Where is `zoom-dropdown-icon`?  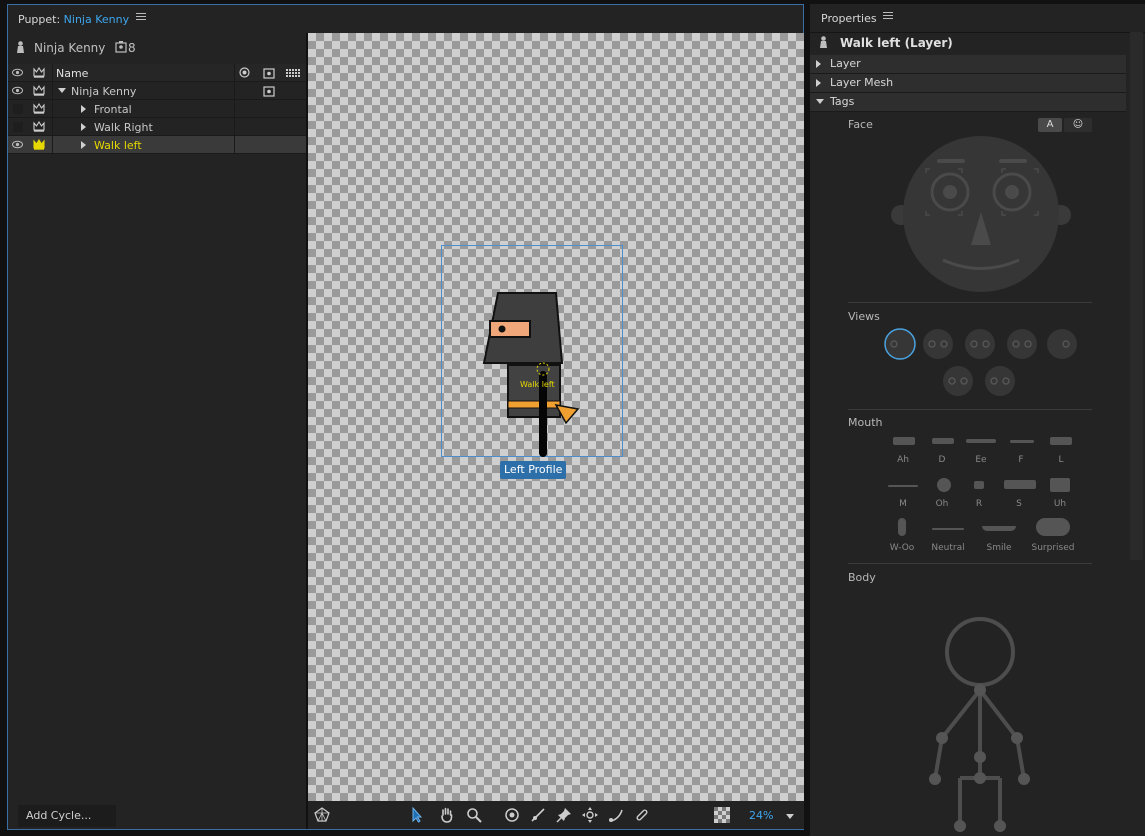 zoom-dropdown-icon is located at coordinates (790, 816).